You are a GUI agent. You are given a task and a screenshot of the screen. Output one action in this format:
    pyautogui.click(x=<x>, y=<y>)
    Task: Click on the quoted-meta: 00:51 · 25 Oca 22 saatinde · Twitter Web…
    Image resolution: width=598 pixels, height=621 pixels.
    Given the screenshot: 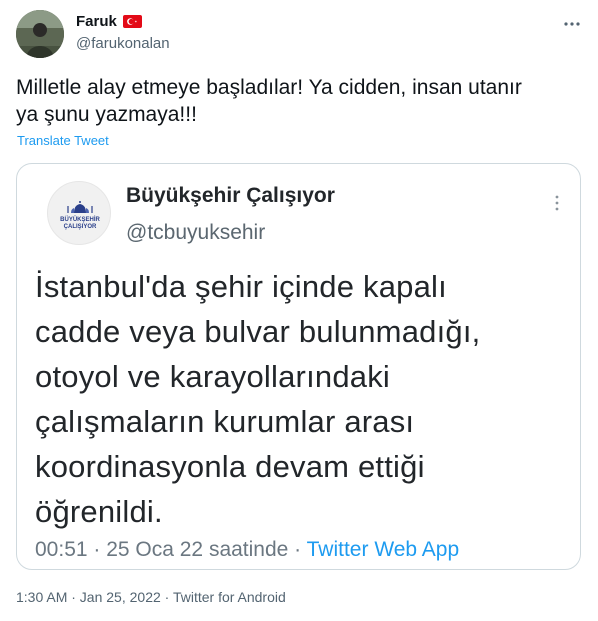 What is the action you would take?
    pyautogui.click(x=247, y=550)
    